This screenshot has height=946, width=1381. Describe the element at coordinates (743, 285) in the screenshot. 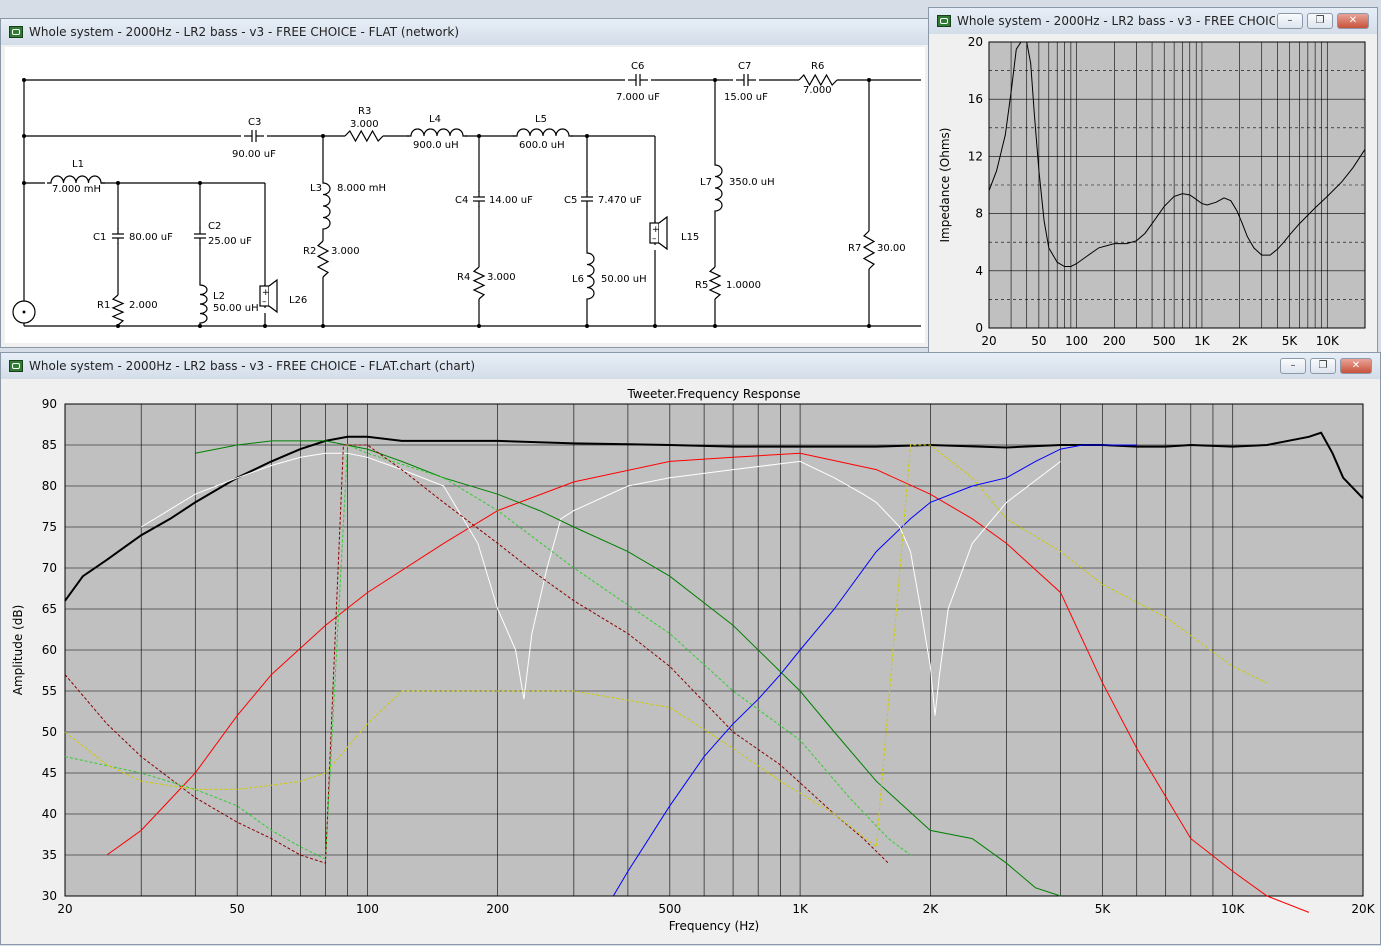

I see `label-r5-value: 1.0000` at that location.